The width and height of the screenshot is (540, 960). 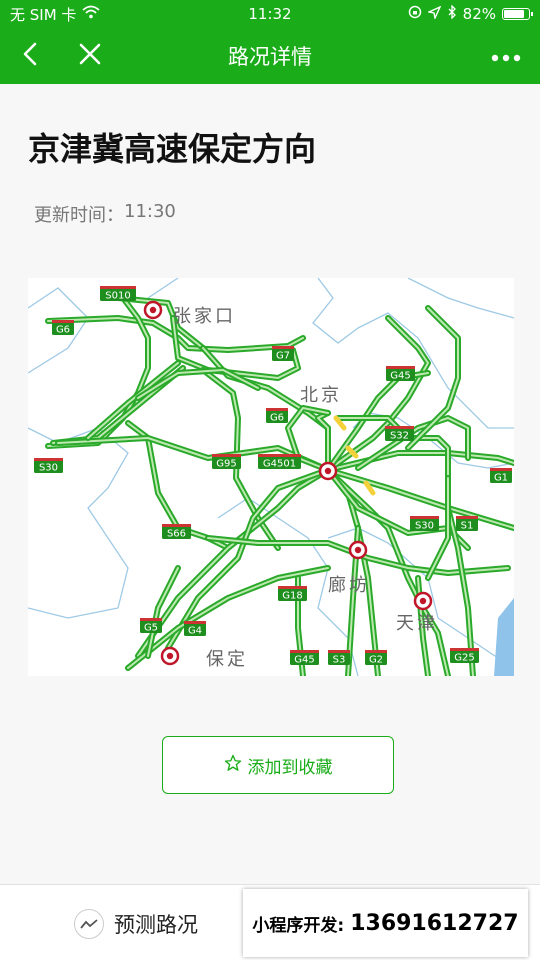 I want to click on predict-traffic-button: 预测路况, so click(x=136, y=924).